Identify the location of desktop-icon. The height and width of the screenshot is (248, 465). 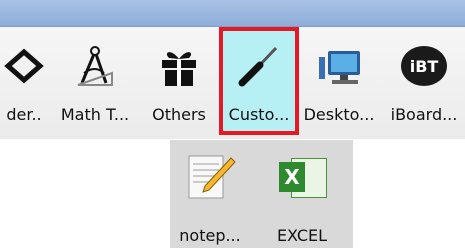
(339, 66).